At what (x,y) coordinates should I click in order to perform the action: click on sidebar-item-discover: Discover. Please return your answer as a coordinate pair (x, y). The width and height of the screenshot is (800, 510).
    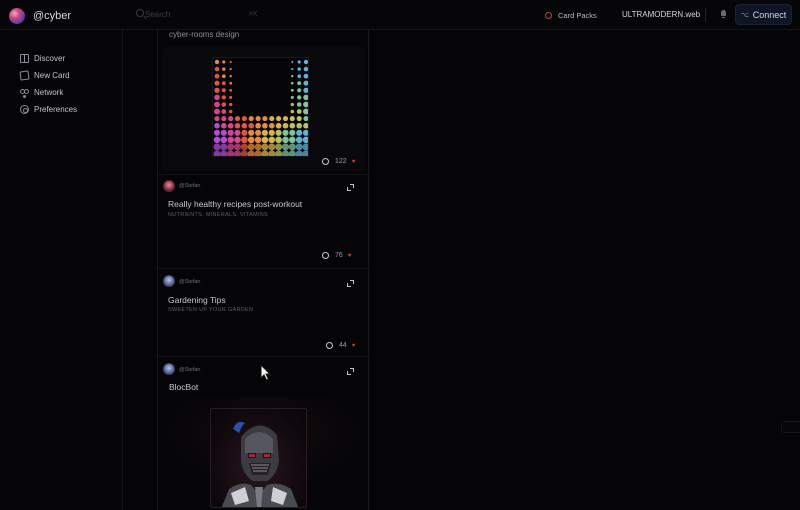
    Looking at the image, I should click on (48, 58).